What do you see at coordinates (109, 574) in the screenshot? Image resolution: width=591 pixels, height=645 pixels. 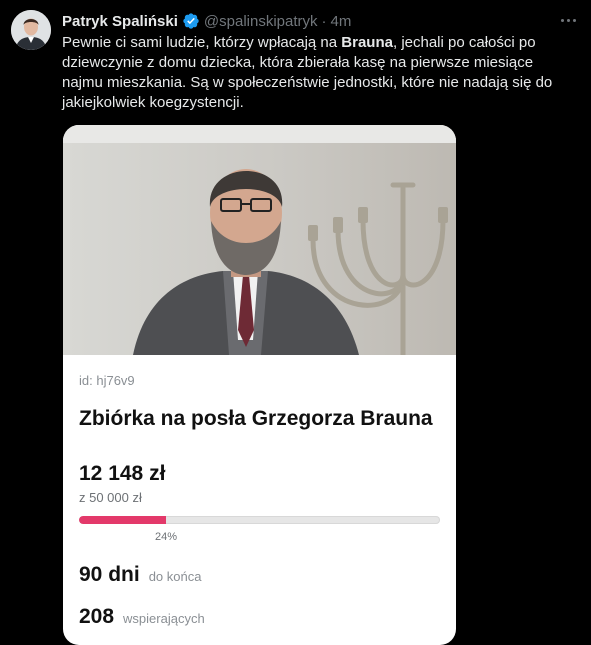 I see `days-value: 90 dni` at bounding box center [109, 574].